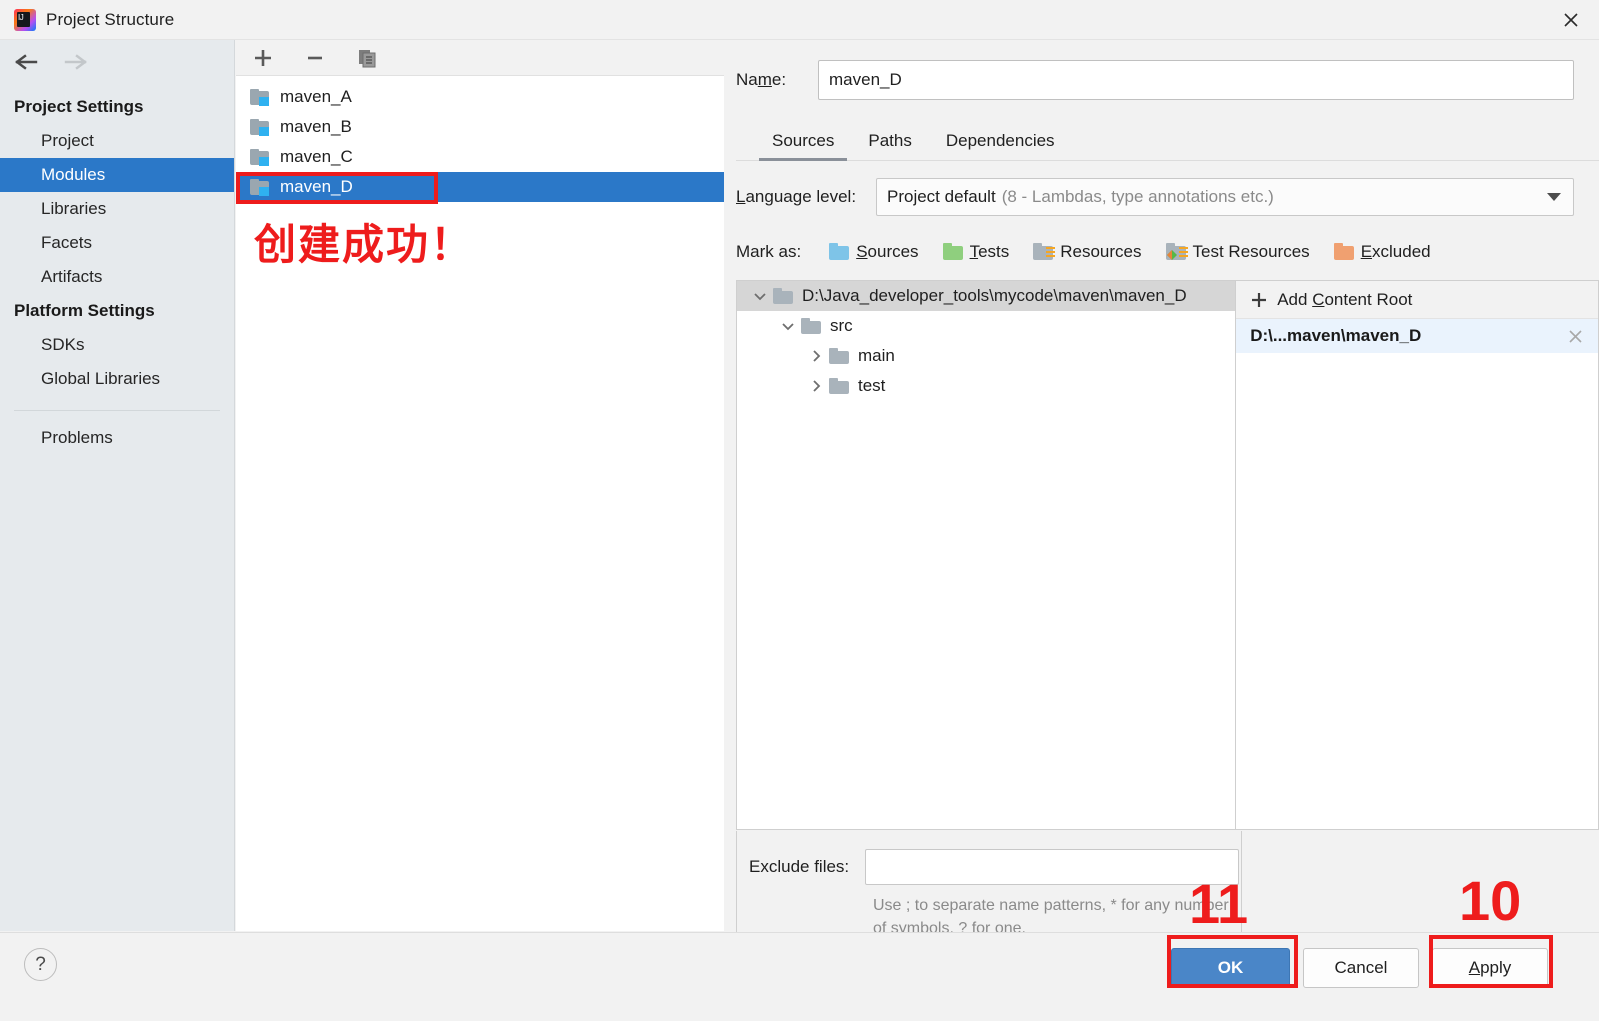 Image resolution: width=1599 pixels, height=1021 pixels. What do you see at coordinates (1237, 252) in the screenshot?
I see `mark-as-test-resources-button: Test Resources` at bounding box center [1237, 252].